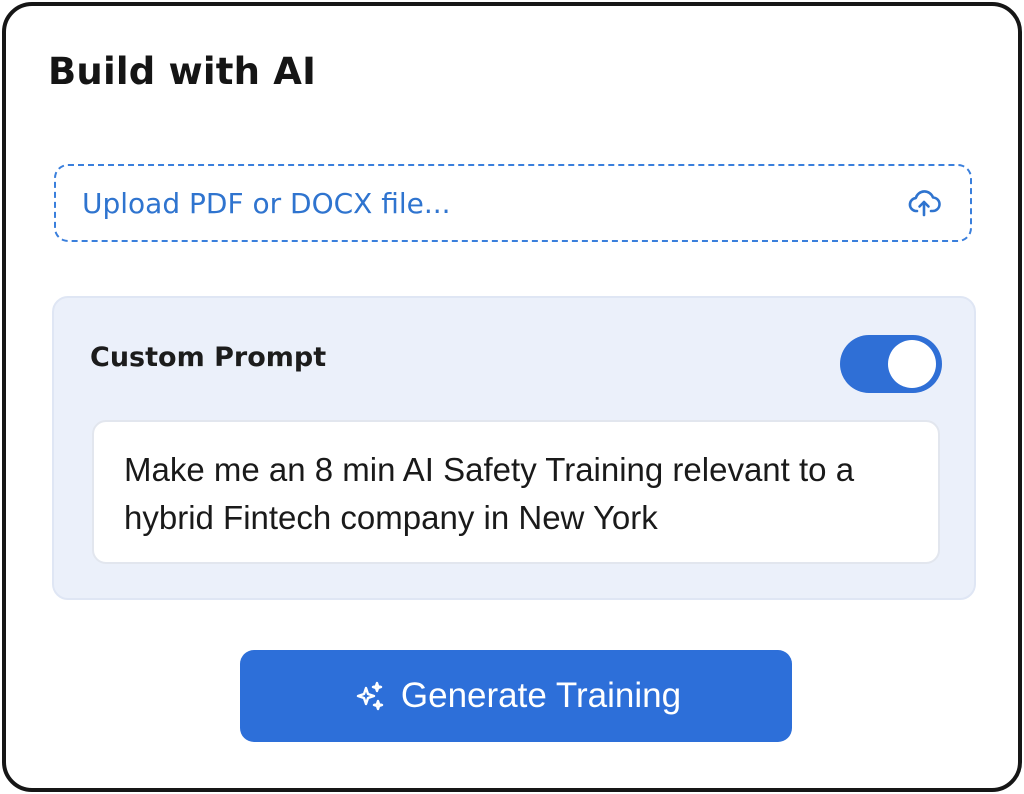  I want to click on custom-prompt-label: Custom Prompt, so click(208, 357).